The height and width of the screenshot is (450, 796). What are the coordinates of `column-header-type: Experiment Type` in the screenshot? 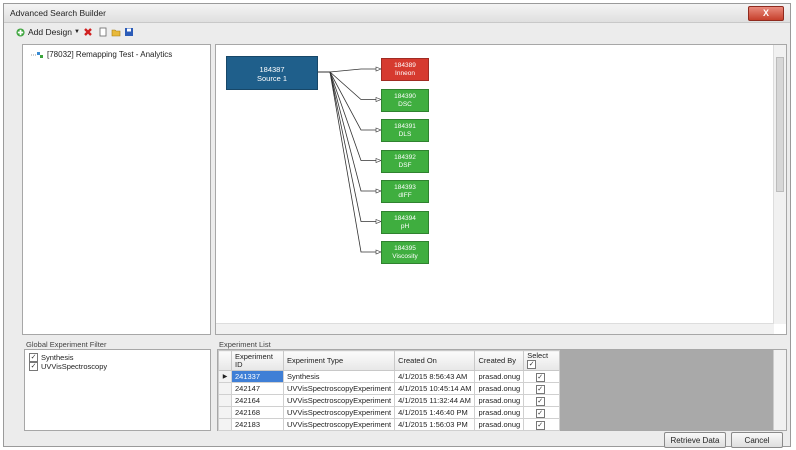 It's located at (339, 360).